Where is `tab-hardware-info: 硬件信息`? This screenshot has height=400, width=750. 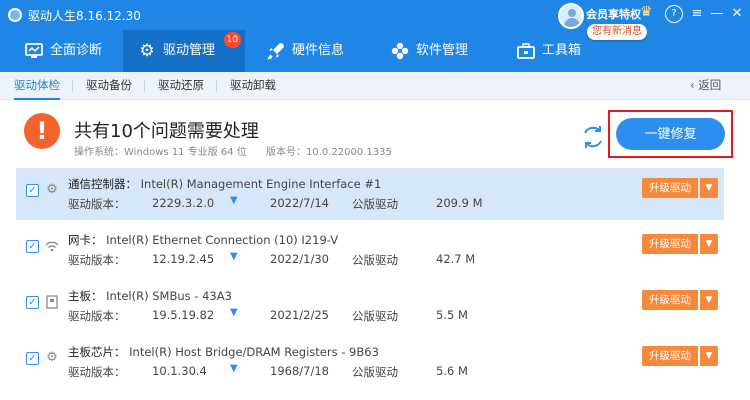
tab-hardware-info: 硬件信息 is located at coordinates (312, 51).